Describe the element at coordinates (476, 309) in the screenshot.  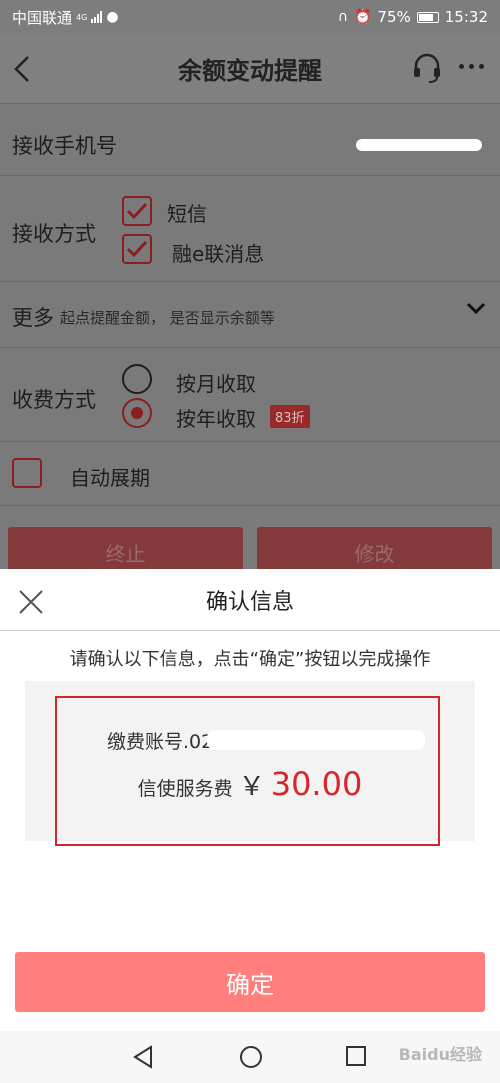
I see `chevron-down-icon` at that location.